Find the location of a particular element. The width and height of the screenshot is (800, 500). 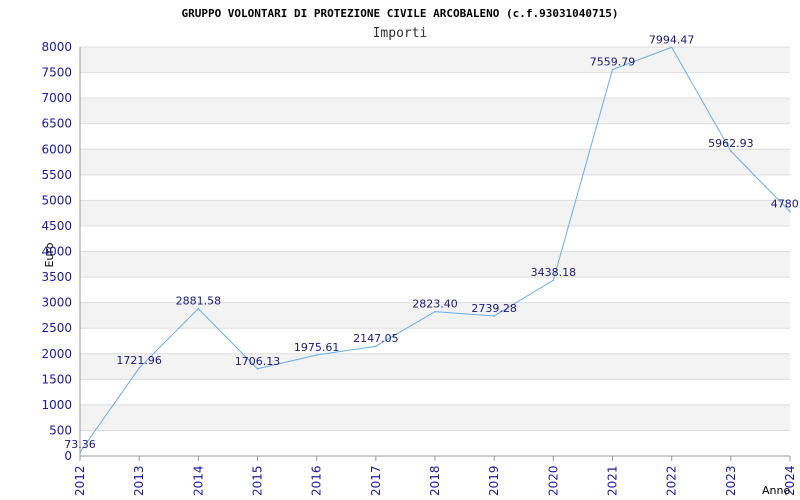

y-tick-label: 3500 is located at coordinates (56, 277).